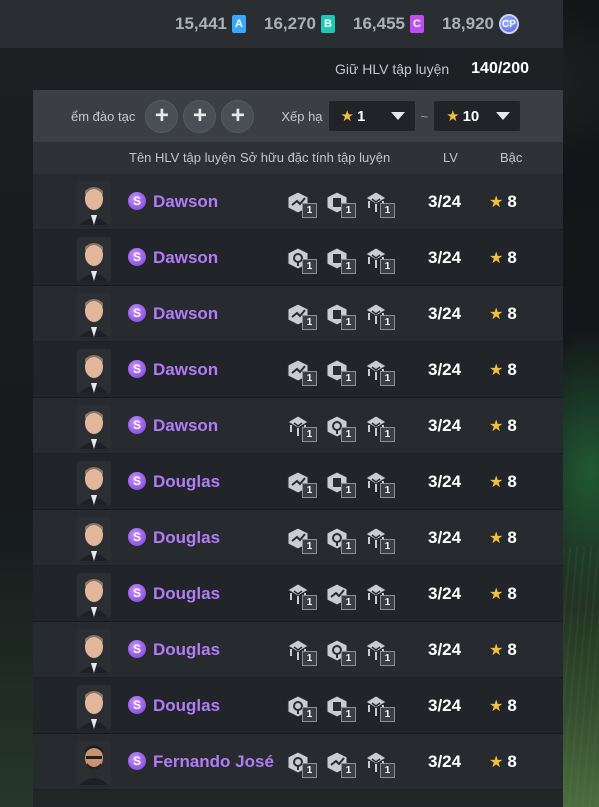  I want to click on trainer-level: 3/24, so click(445, 201).